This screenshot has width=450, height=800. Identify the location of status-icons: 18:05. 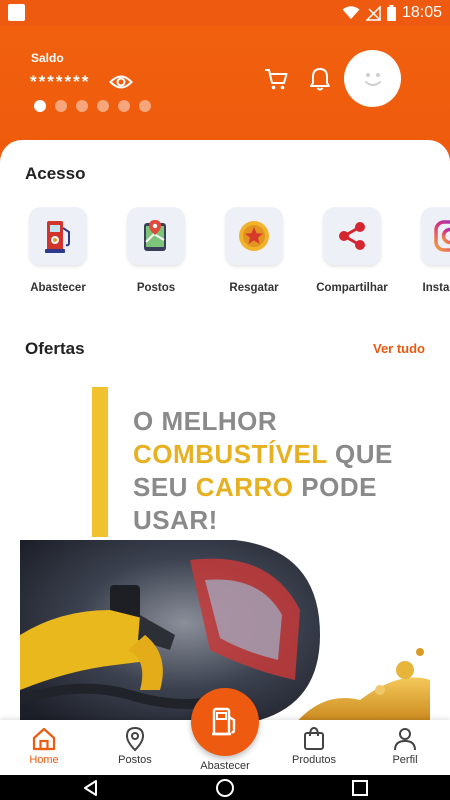
(392, 13).